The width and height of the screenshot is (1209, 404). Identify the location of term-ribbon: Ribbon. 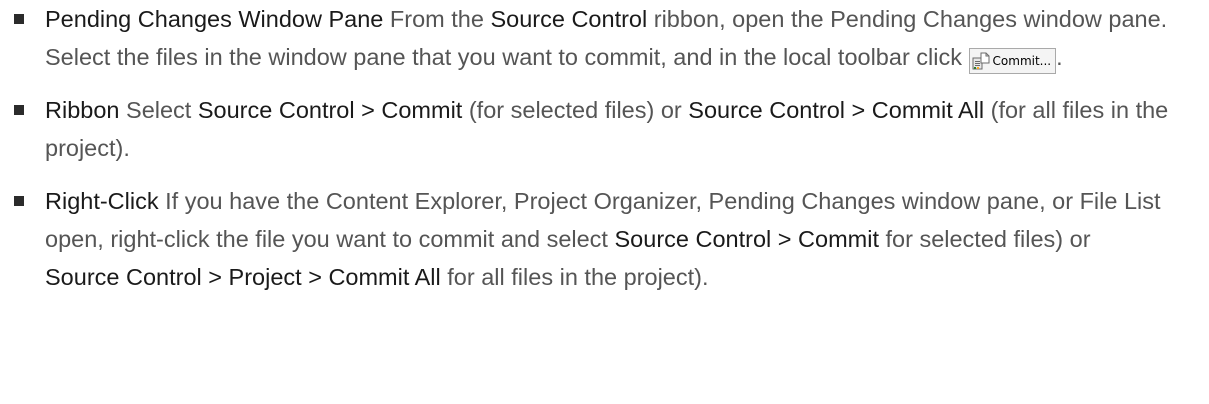
(82, 110).